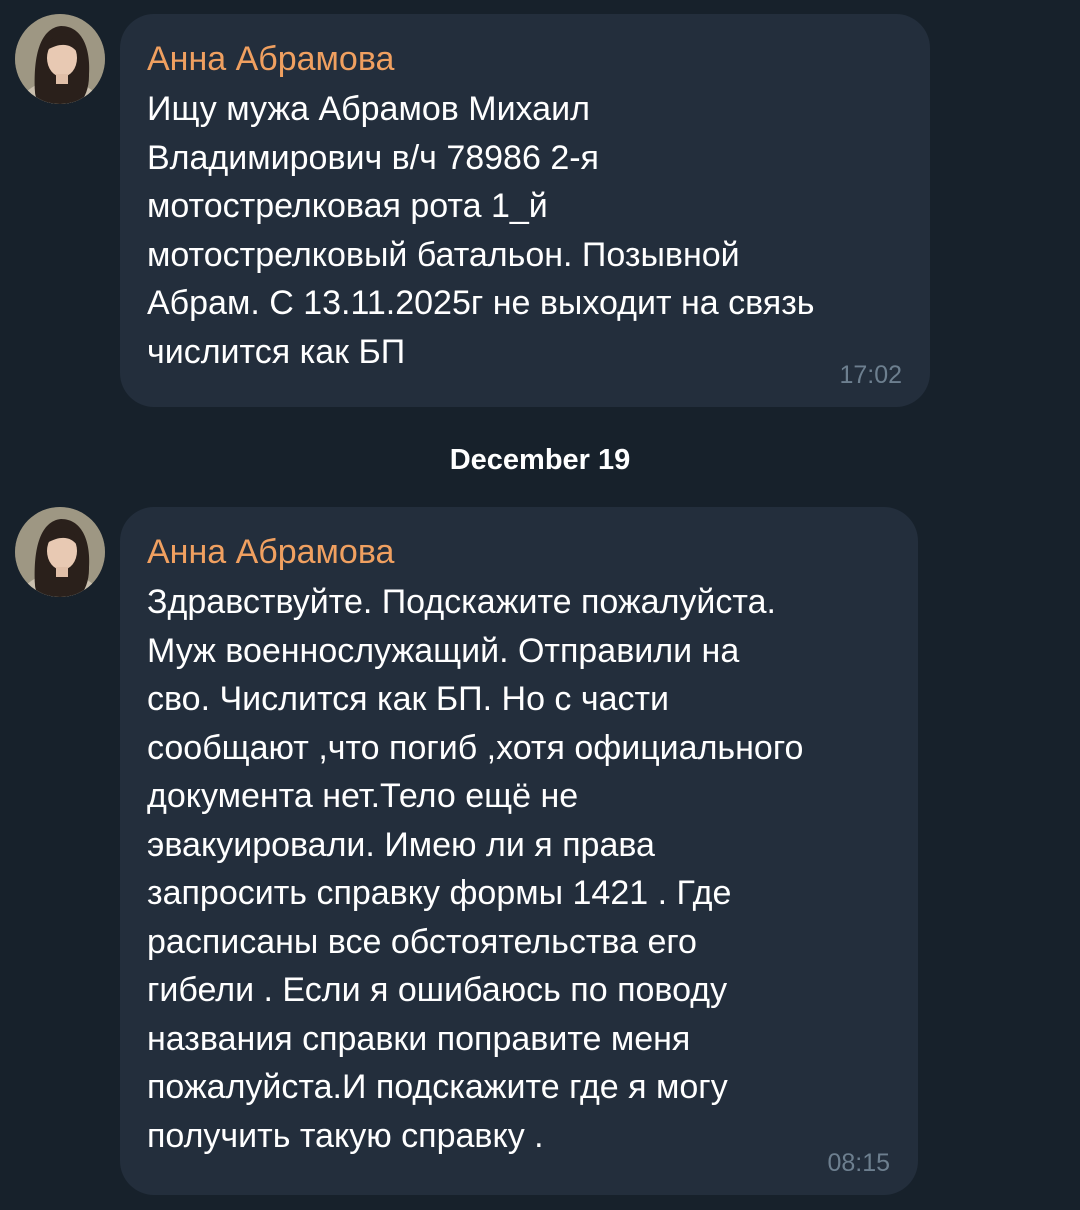  I want to click on message-time: 08:15, so click(858, 1163).